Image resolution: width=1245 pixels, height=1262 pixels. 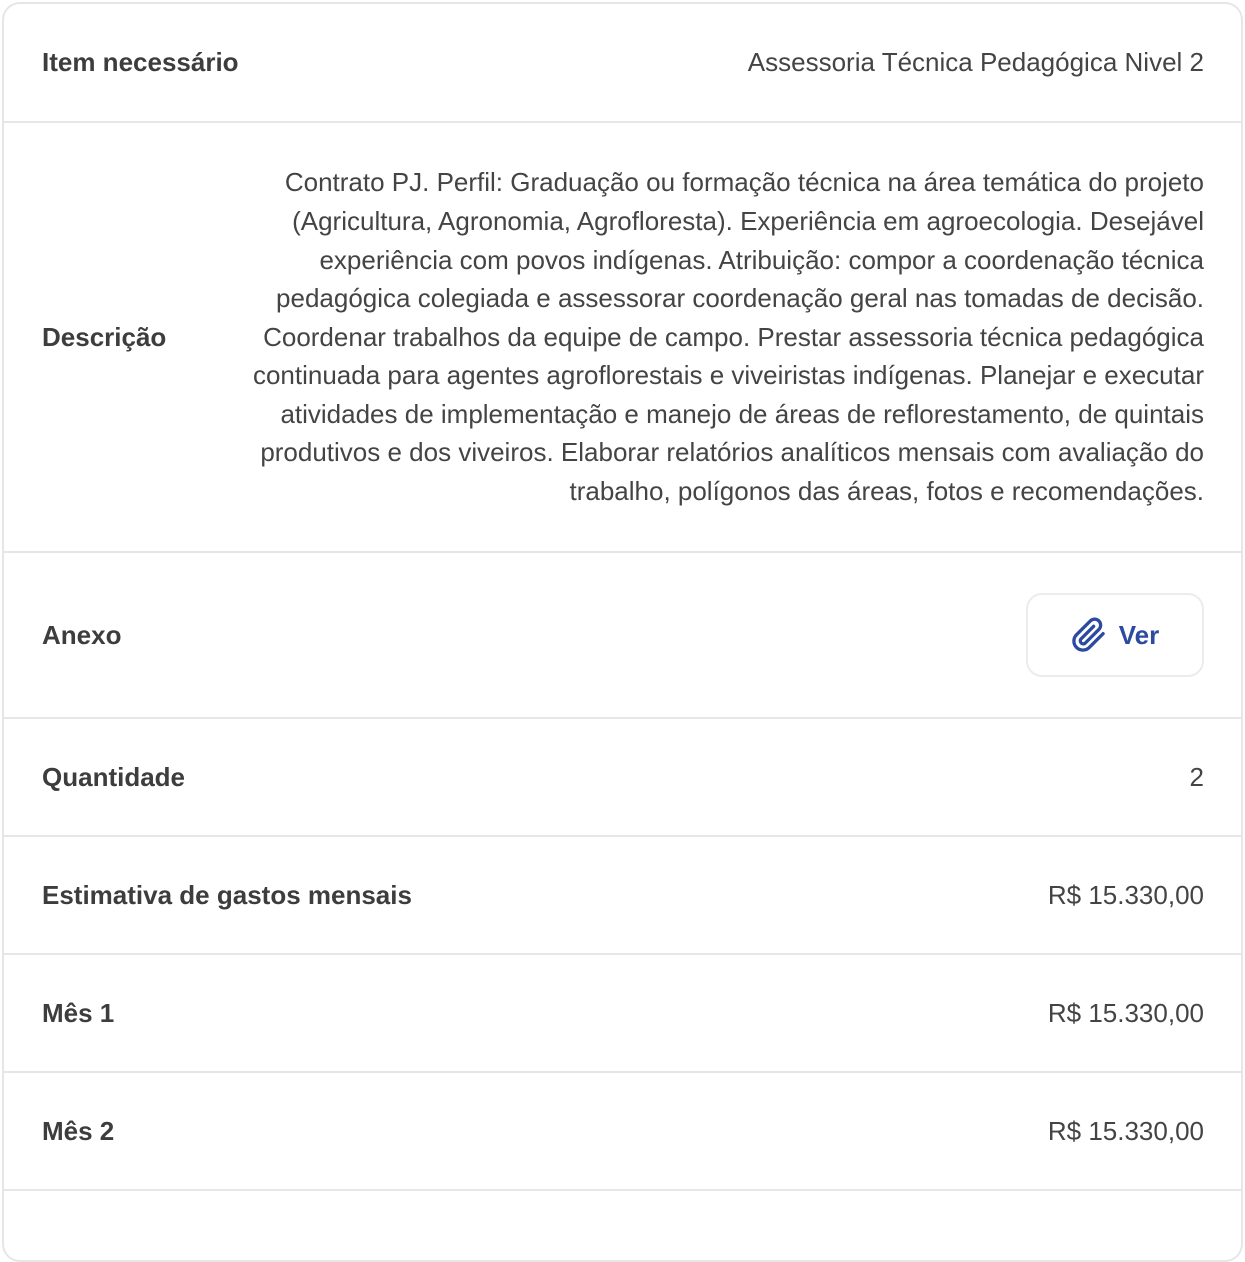 What do you see at coordinates (1125, 894) in the screenshot?
I see `estimativa-value: R$ 15.330,00` at bounding box center [1125, 894].